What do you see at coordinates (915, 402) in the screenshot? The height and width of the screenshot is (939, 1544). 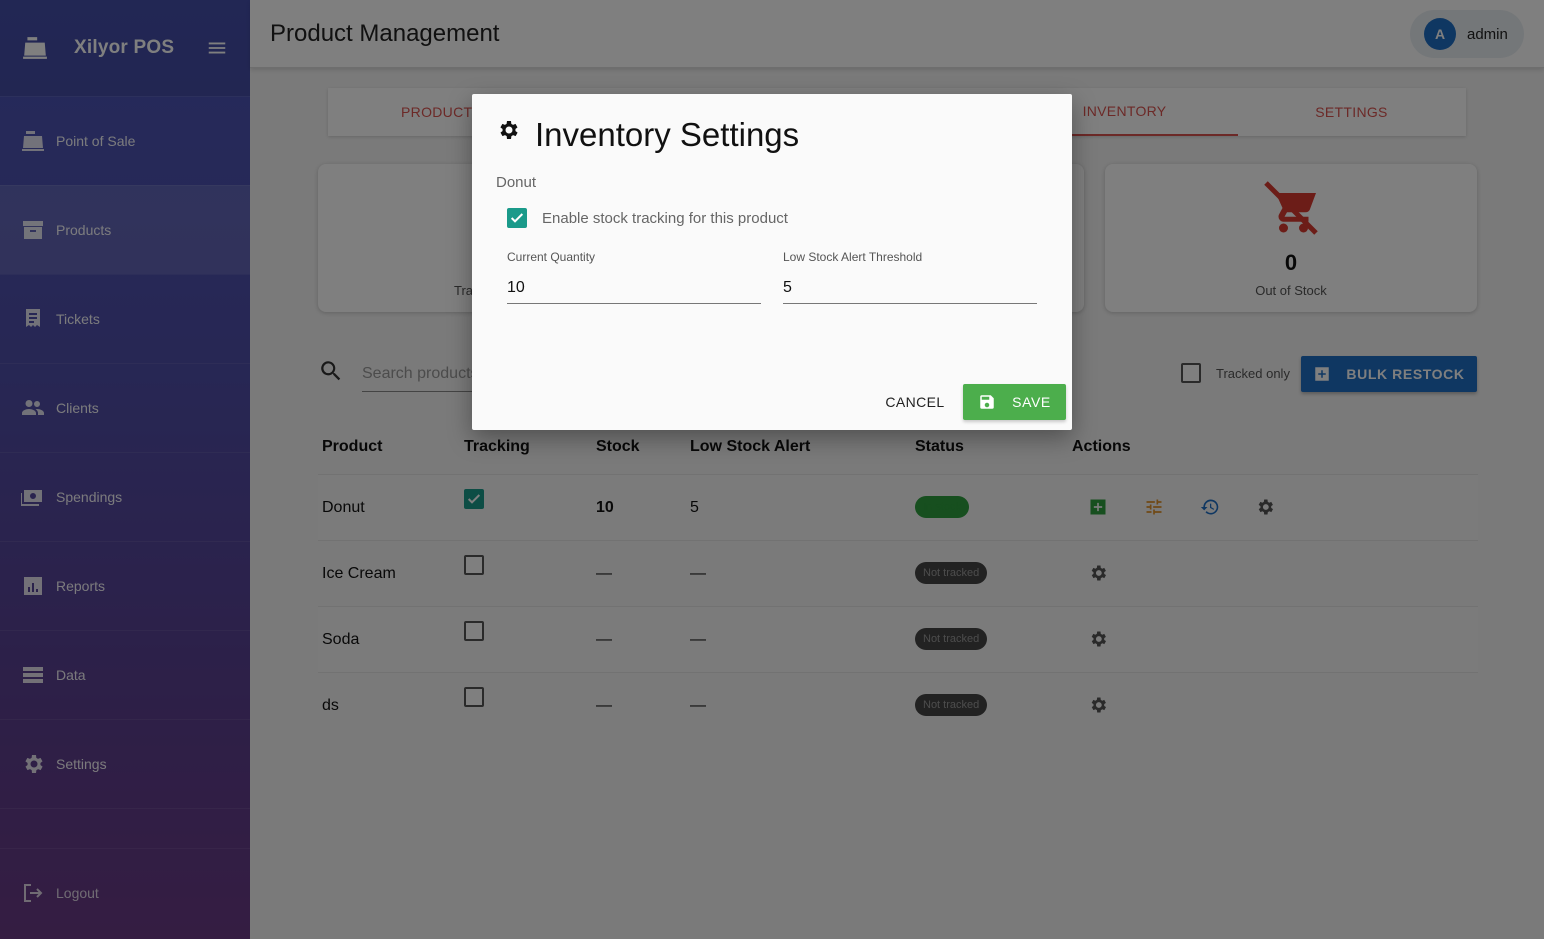 I see `cancel-button: CANCEL` at bounding box center [915, 402].